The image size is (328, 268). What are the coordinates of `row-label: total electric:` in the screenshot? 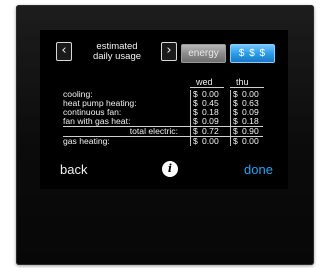 It's located at (153, 131).